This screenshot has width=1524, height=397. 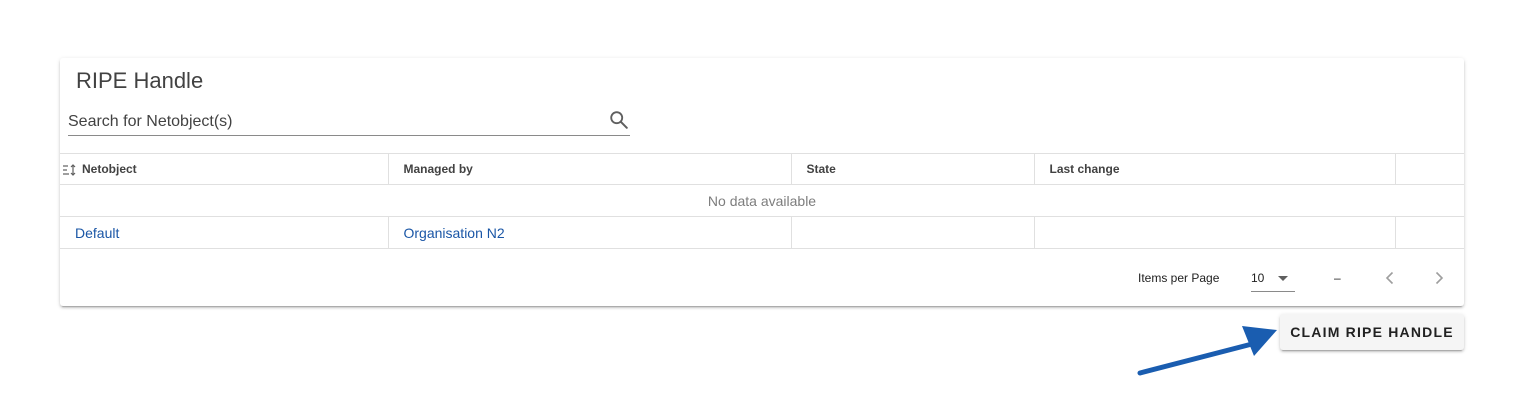 I want to click on pointer-arrow-icon, so click(x=1207, y=351).